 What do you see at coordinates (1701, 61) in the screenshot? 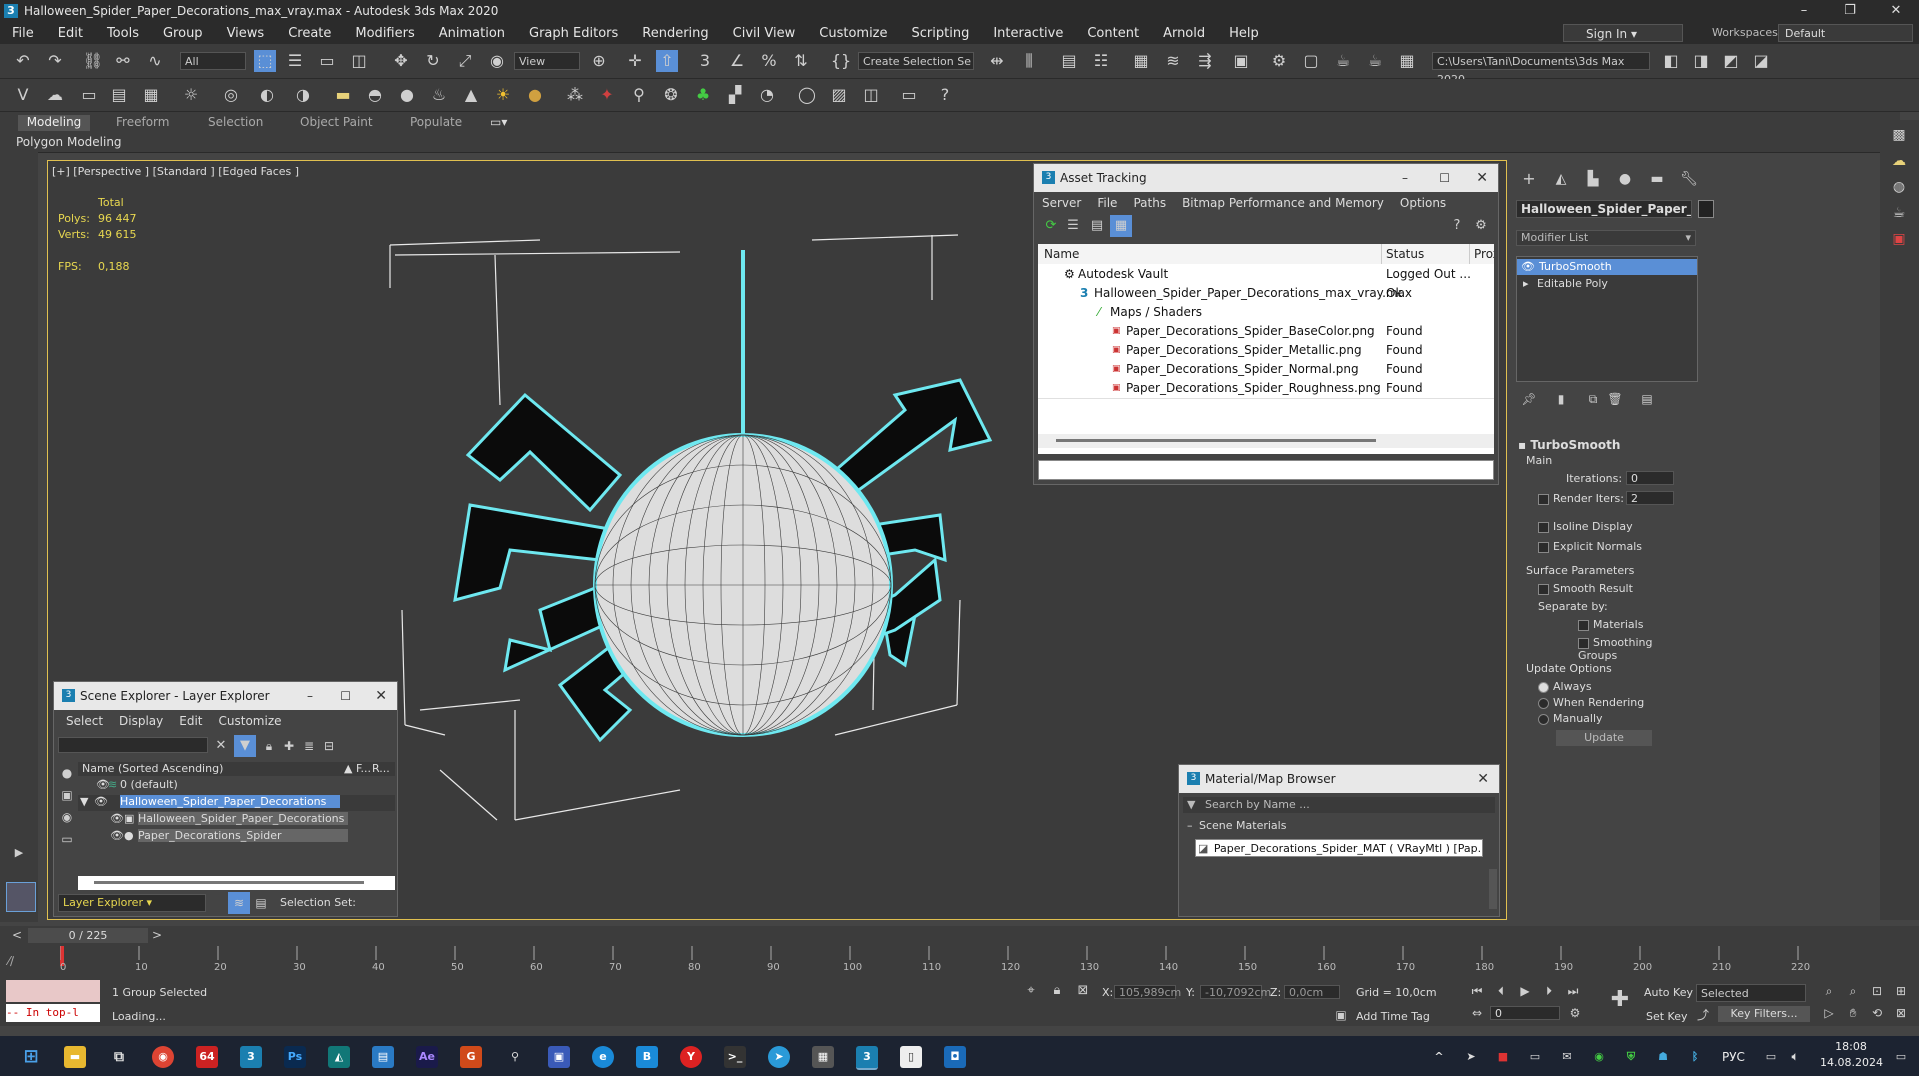
I see `project-set-icon: ◨` at bounding box center [1701, 61].